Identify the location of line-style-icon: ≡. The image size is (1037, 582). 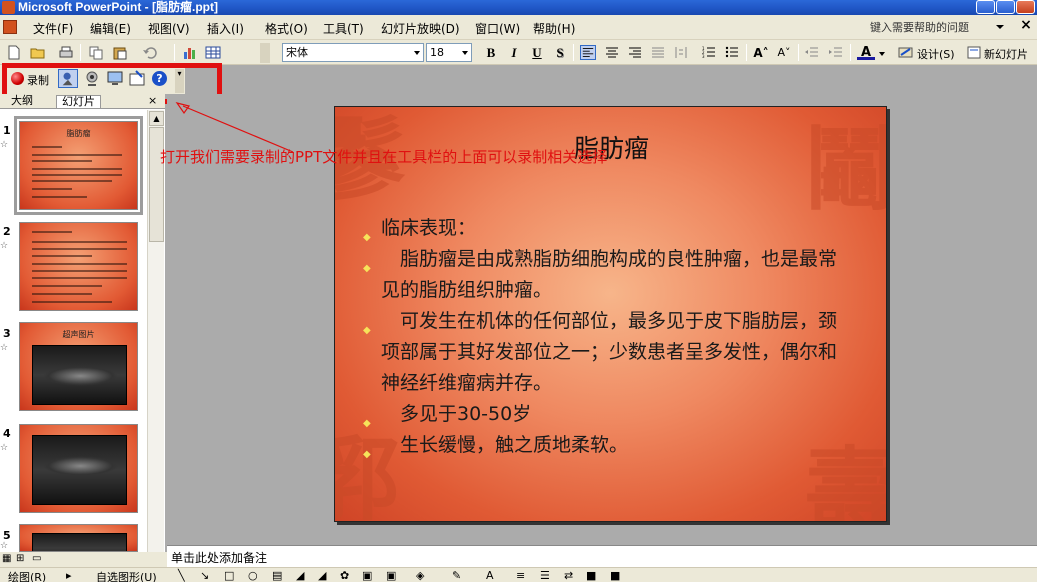
(520, 575).